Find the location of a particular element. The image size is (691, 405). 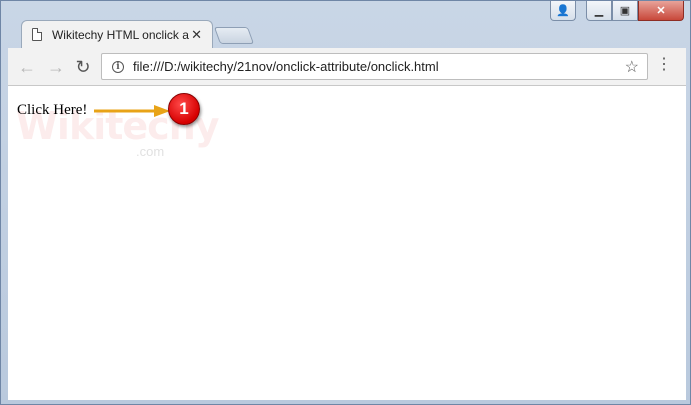

new-tab-button is located at coordinates (234, 35).